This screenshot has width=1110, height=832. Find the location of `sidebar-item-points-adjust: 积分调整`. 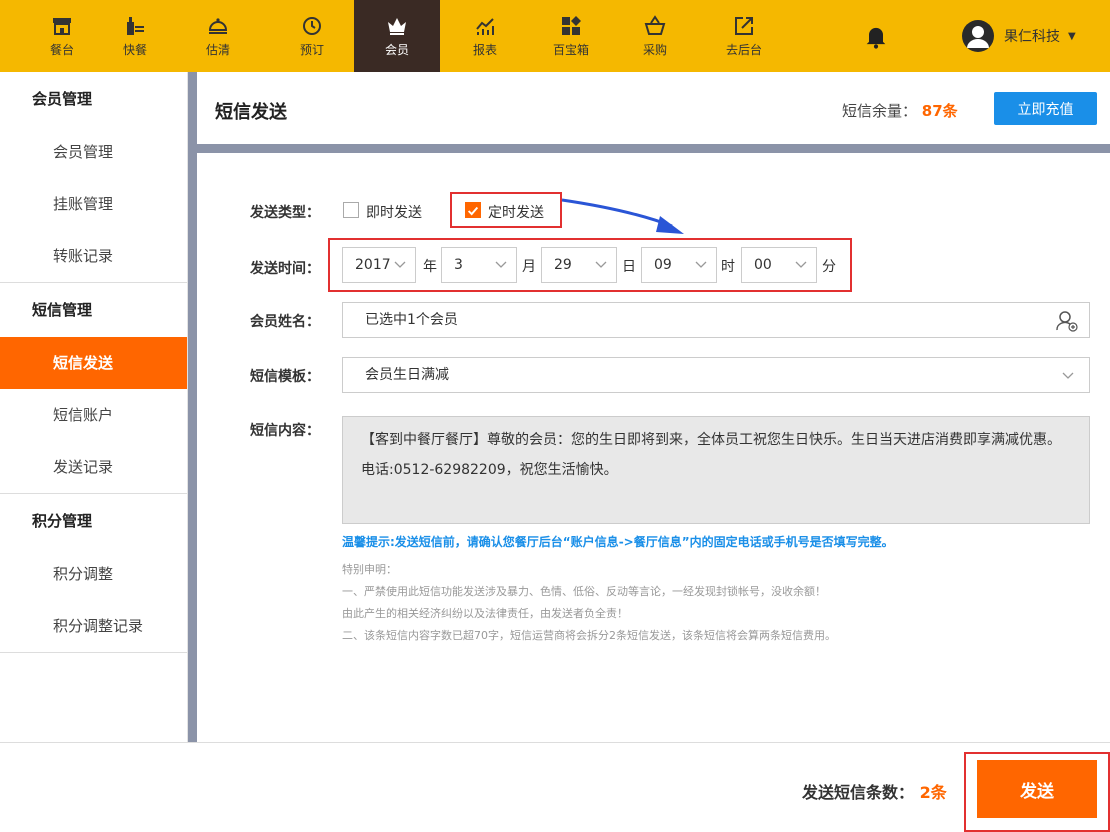

sidebar-item-points-adjust: 积分调整 is located at coordinates (93, 574).